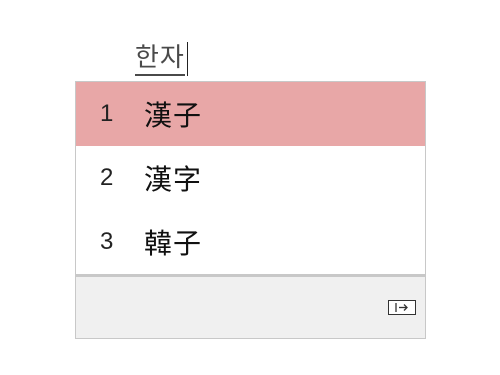 The width and height of the screenshot is (500, 375). What do you see at coordinates (173, 243) in the screenshot?
I see `candidate-text: 韓子` at bounding box center [173, 243].